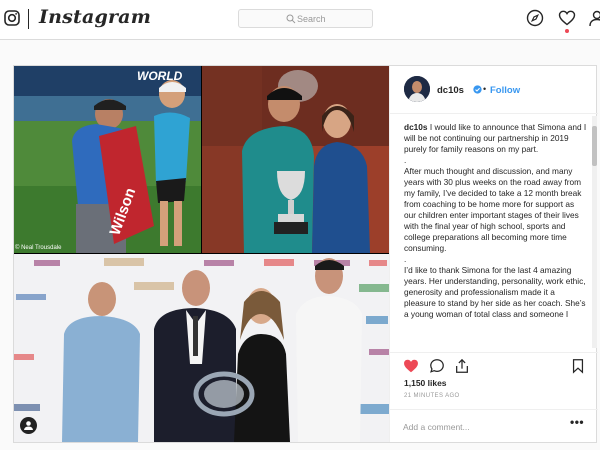 This screenshot has height=450, width=600. I want to click on caption-scrollbar, so click(594, 232).